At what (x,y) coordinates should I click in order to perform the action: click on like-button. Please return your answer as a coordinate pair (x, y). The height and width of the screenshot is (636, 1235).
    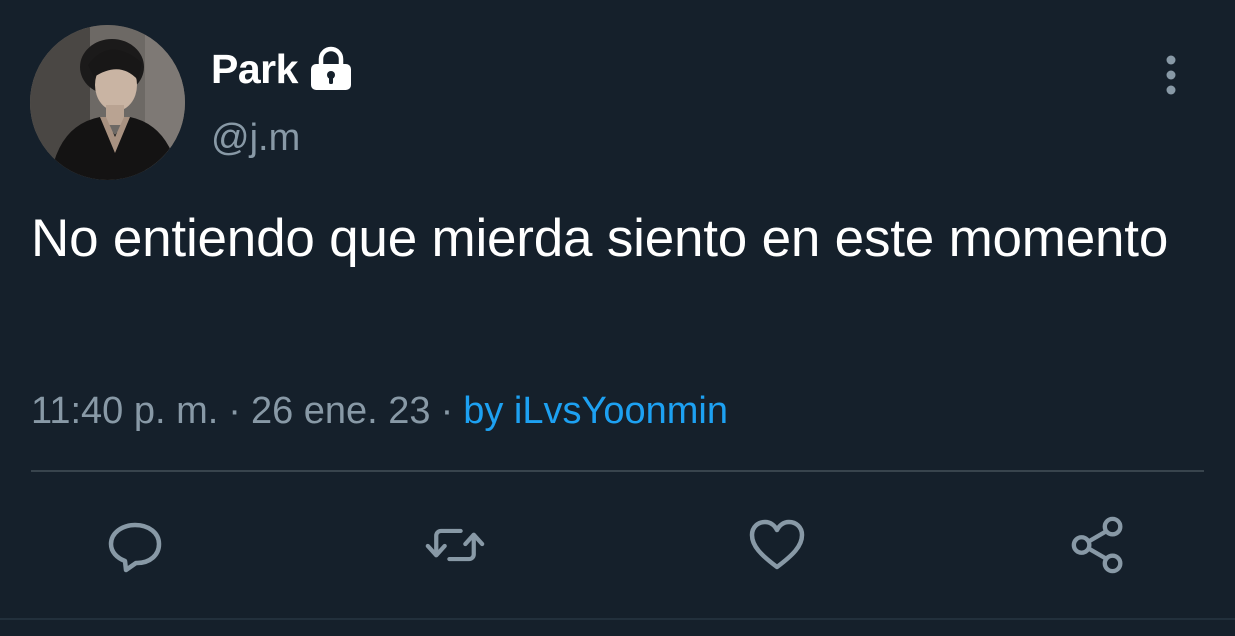
    Looking at the image, I should click on (777, 545).